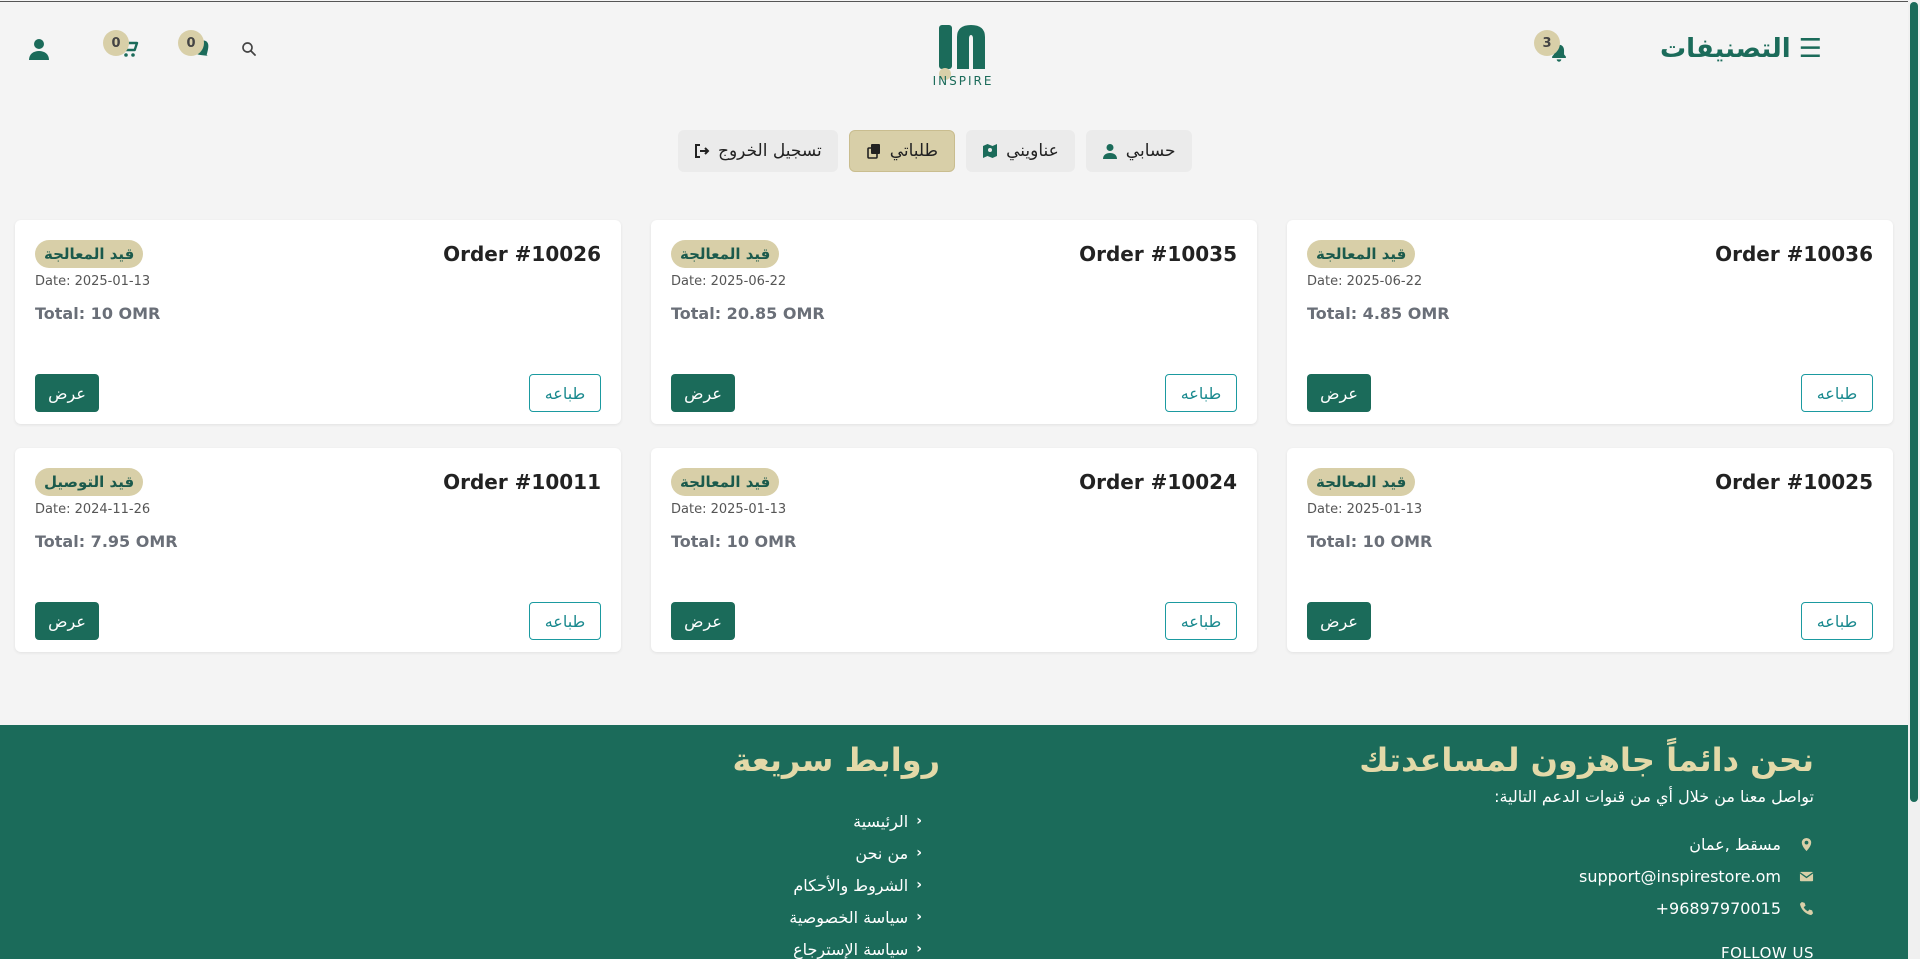 The width and height of the screenshot is (1920, 959). I want to click on categories-label: التصنيفات, so click(1725, 49).